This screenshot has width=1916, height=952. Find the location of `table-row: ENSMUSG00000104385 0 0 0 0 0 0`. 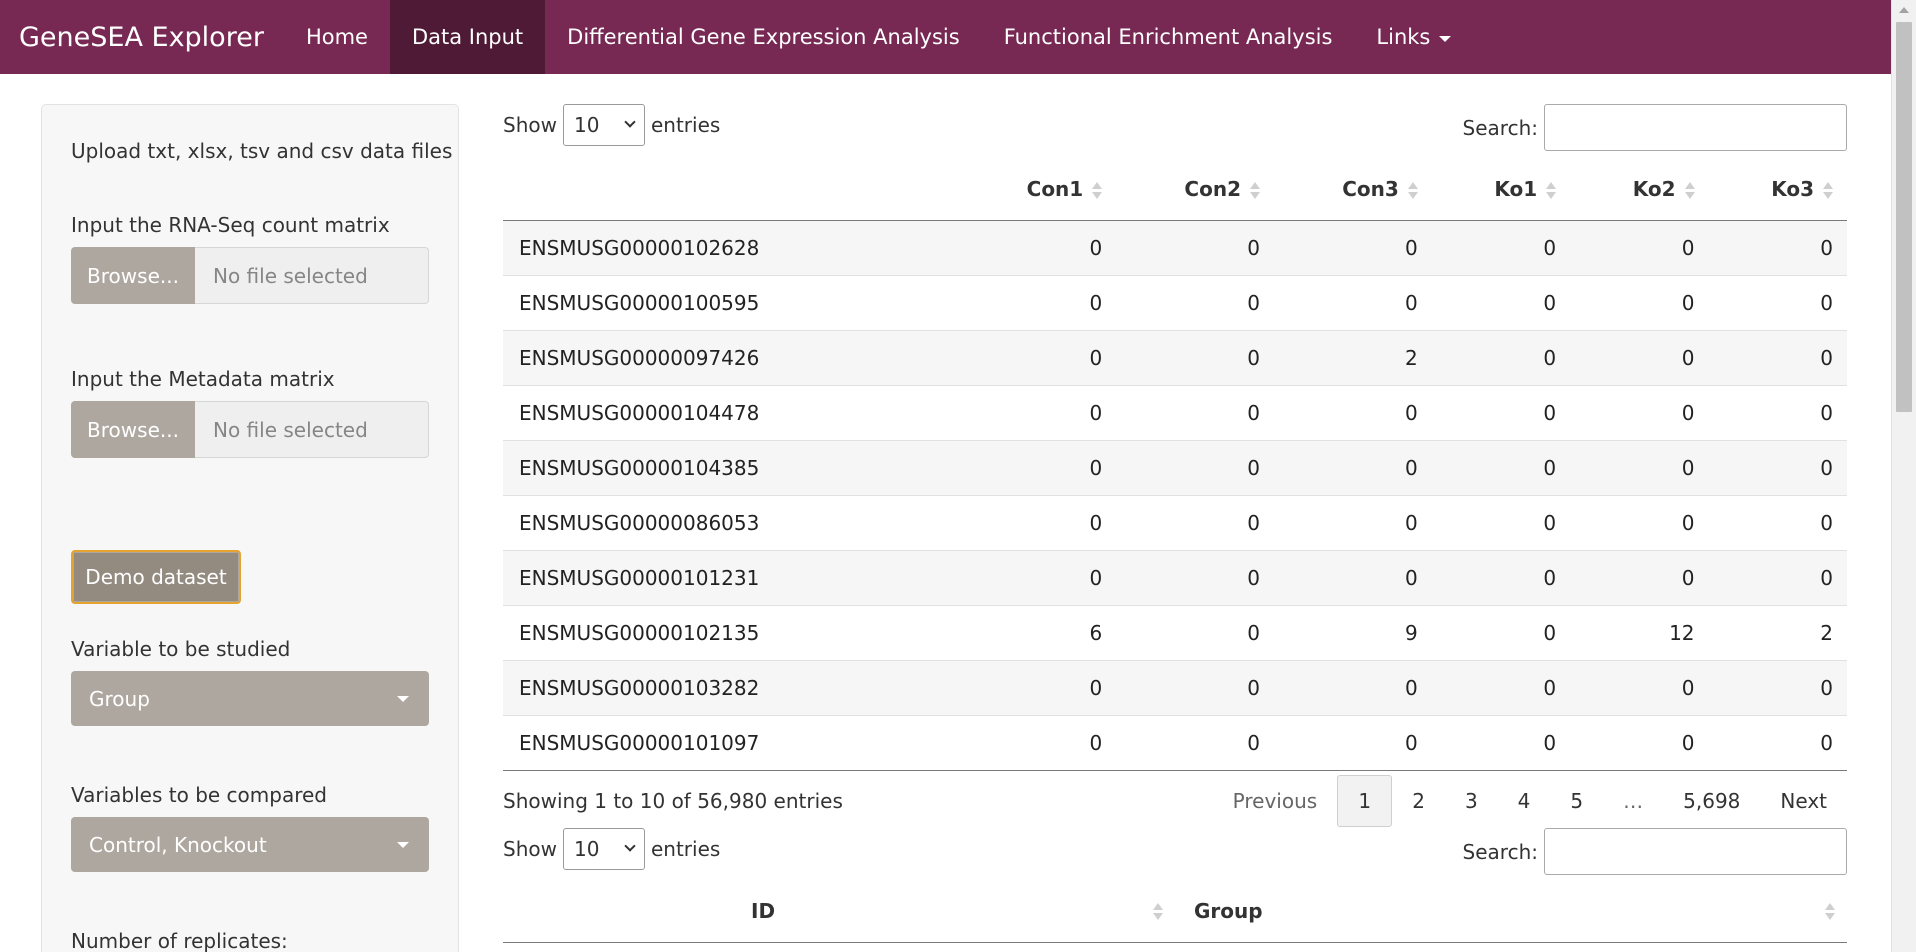

table-row: ENSMUSG00000104385 0 0 0 0 0 0 is located at coordinates (1175, 467).